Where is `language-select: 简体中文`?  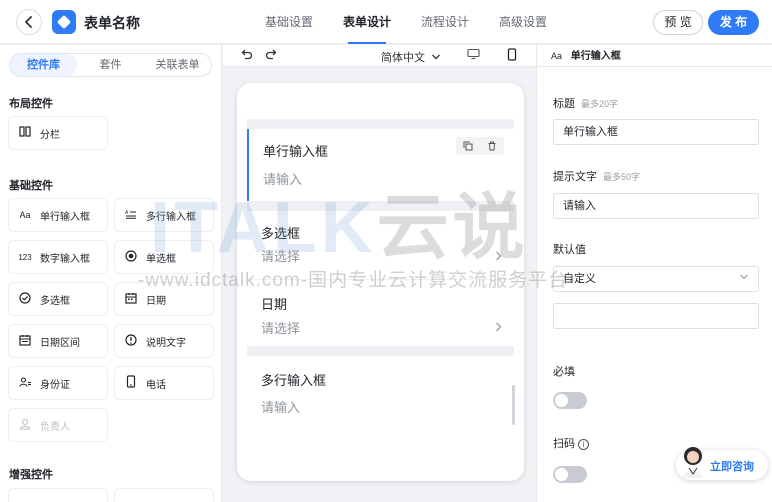 language-select: 简体中文 is located at coordinates (411, 57).